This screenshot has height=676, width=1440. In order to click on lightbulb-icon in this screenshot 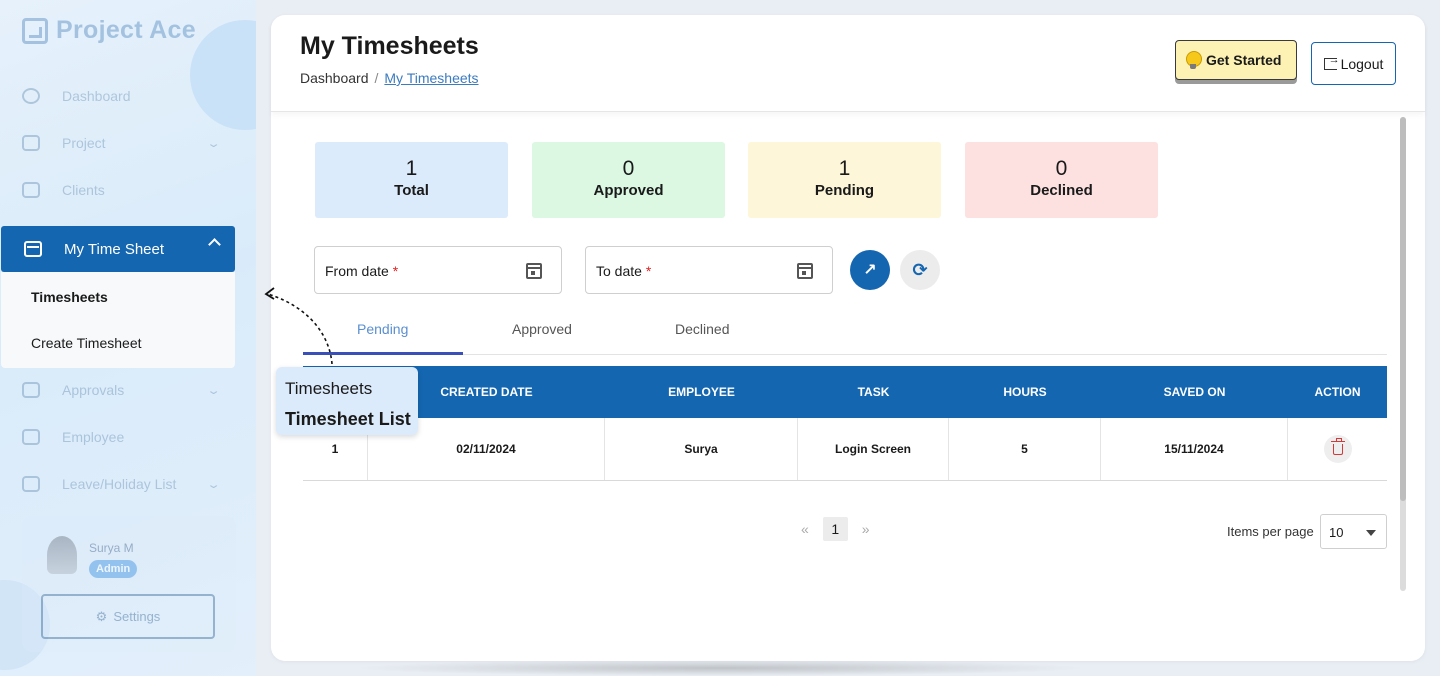, I will do `click(1194, 60)`.